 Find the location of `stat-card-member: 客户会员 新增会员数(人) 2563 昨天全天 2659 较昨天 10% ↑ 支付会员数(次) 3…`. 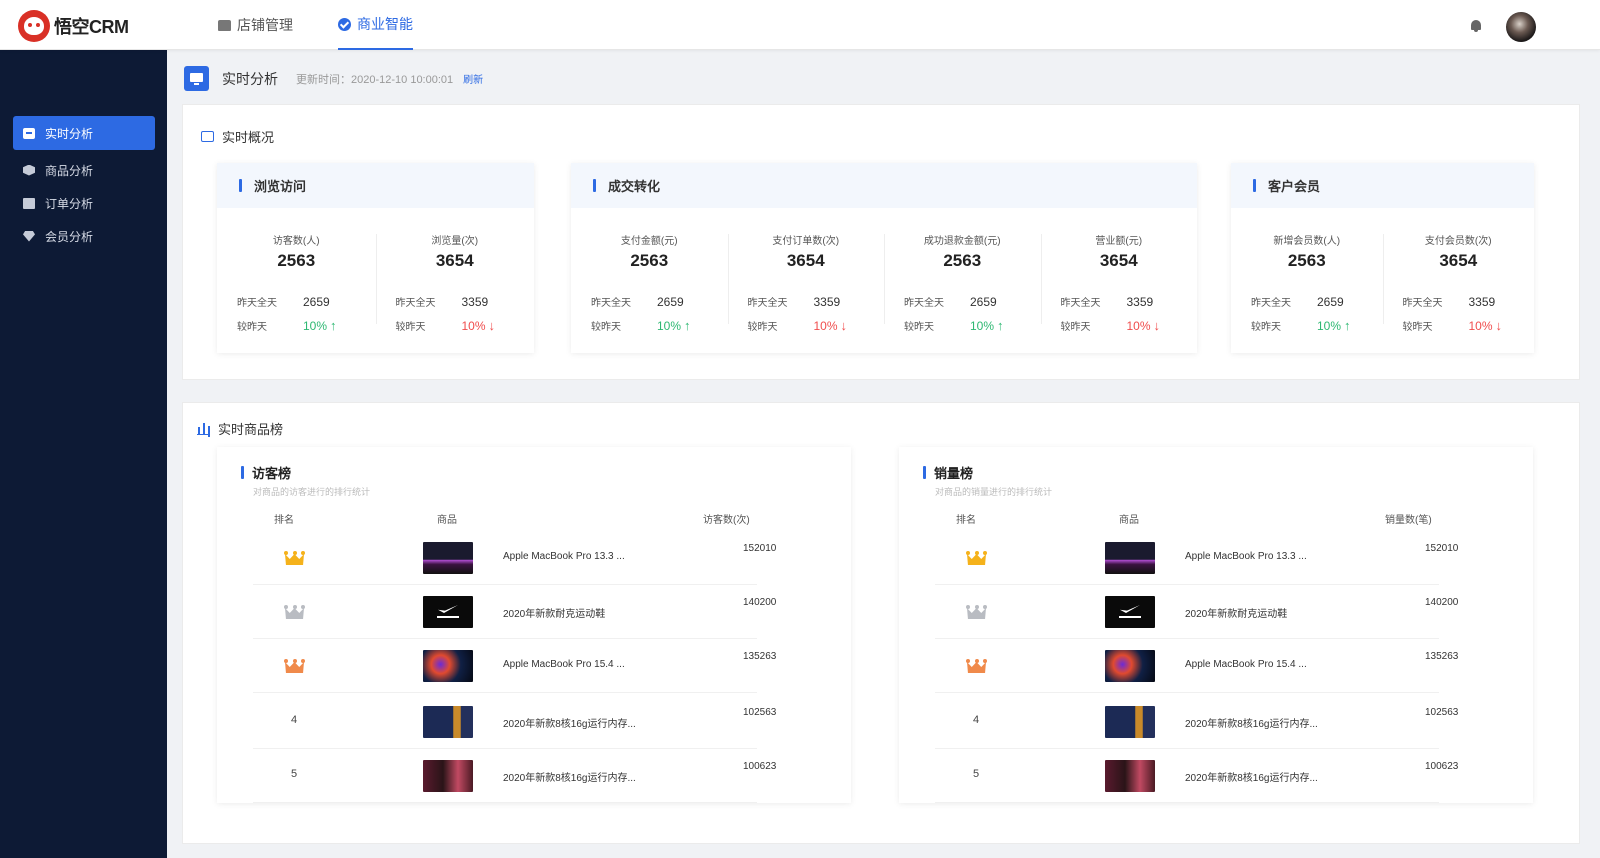

stat-card-member: 客户会员 新增会员数(人) 2563 昨天全天 2659 较昨天 10% ↑ 支付会员数(次) 3… is located at coordinates (1382, 258).